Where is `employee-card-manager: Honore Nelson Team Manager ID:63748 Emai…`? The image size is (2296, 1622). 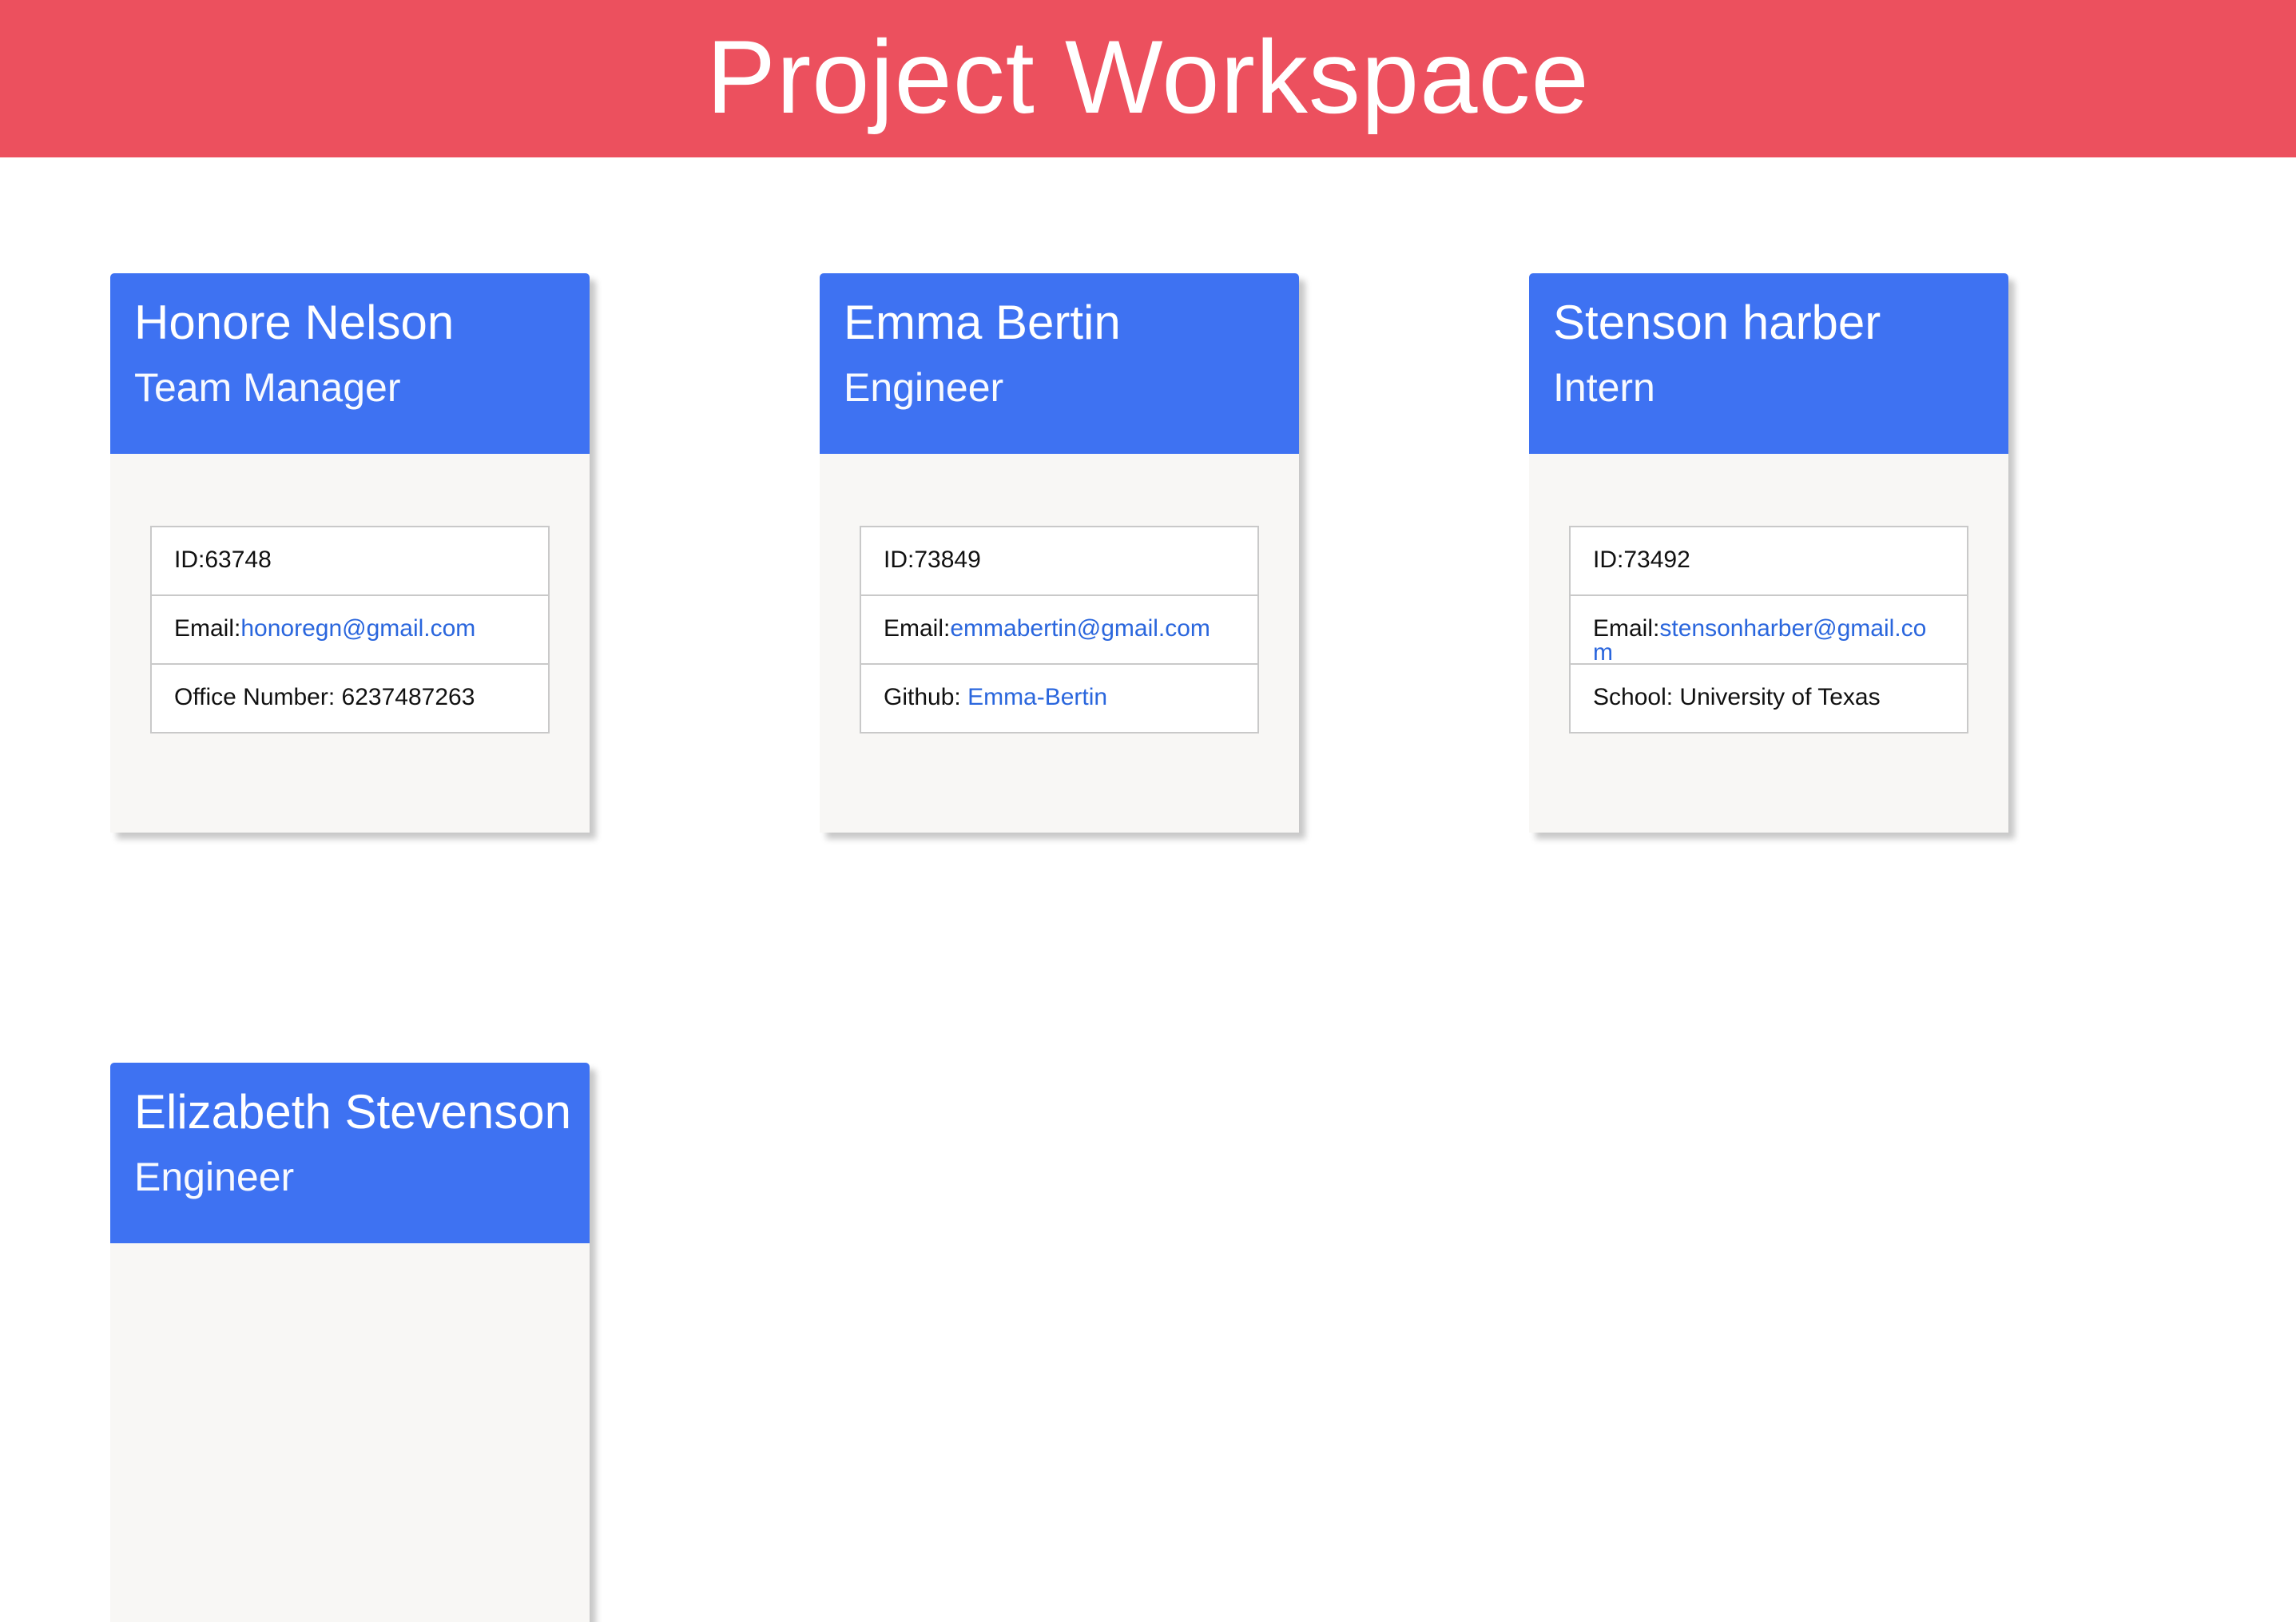
employee-card-manager: Honore Nelson Team Manager ID:63748 Emai… is located at coordinates (350, 553).